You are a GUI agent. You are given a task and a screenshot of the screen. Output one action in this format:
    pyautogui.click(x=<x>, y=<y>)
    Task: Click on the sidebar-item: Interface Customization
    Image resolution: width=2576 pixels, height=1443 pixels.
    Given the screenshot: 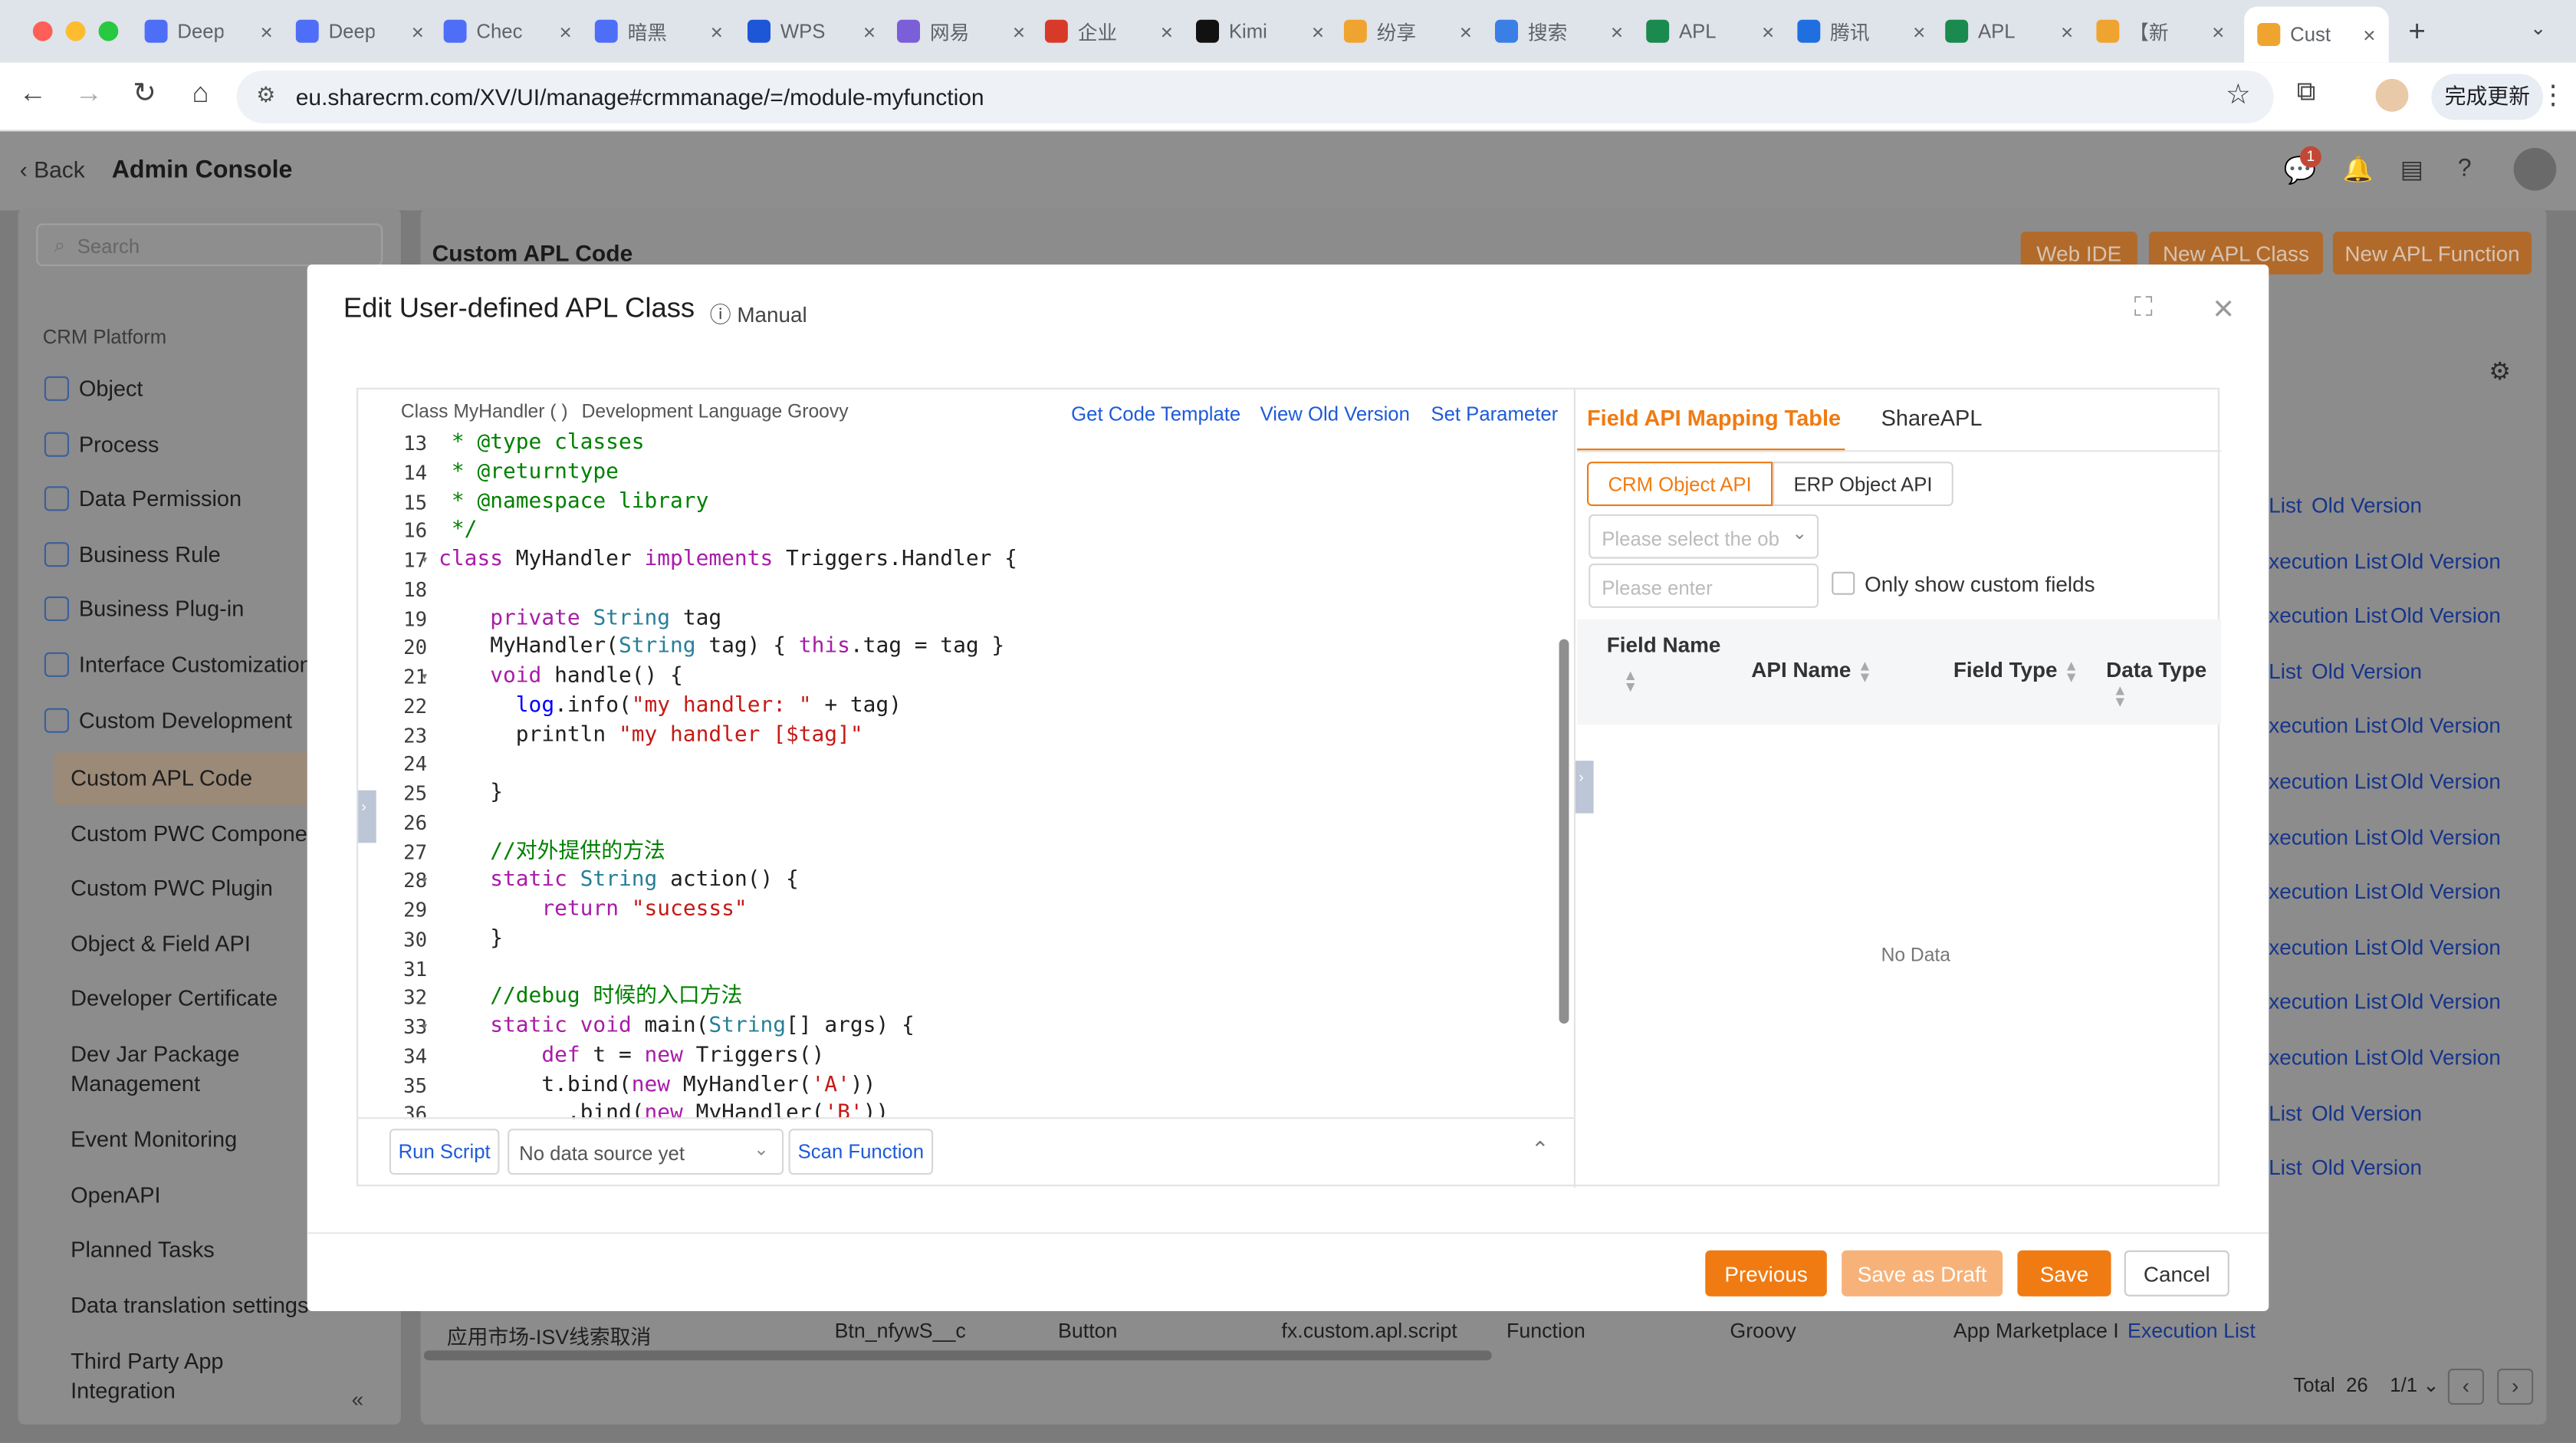 What is the action you would take?
    pyautogui.click(x=178, y=665)
    